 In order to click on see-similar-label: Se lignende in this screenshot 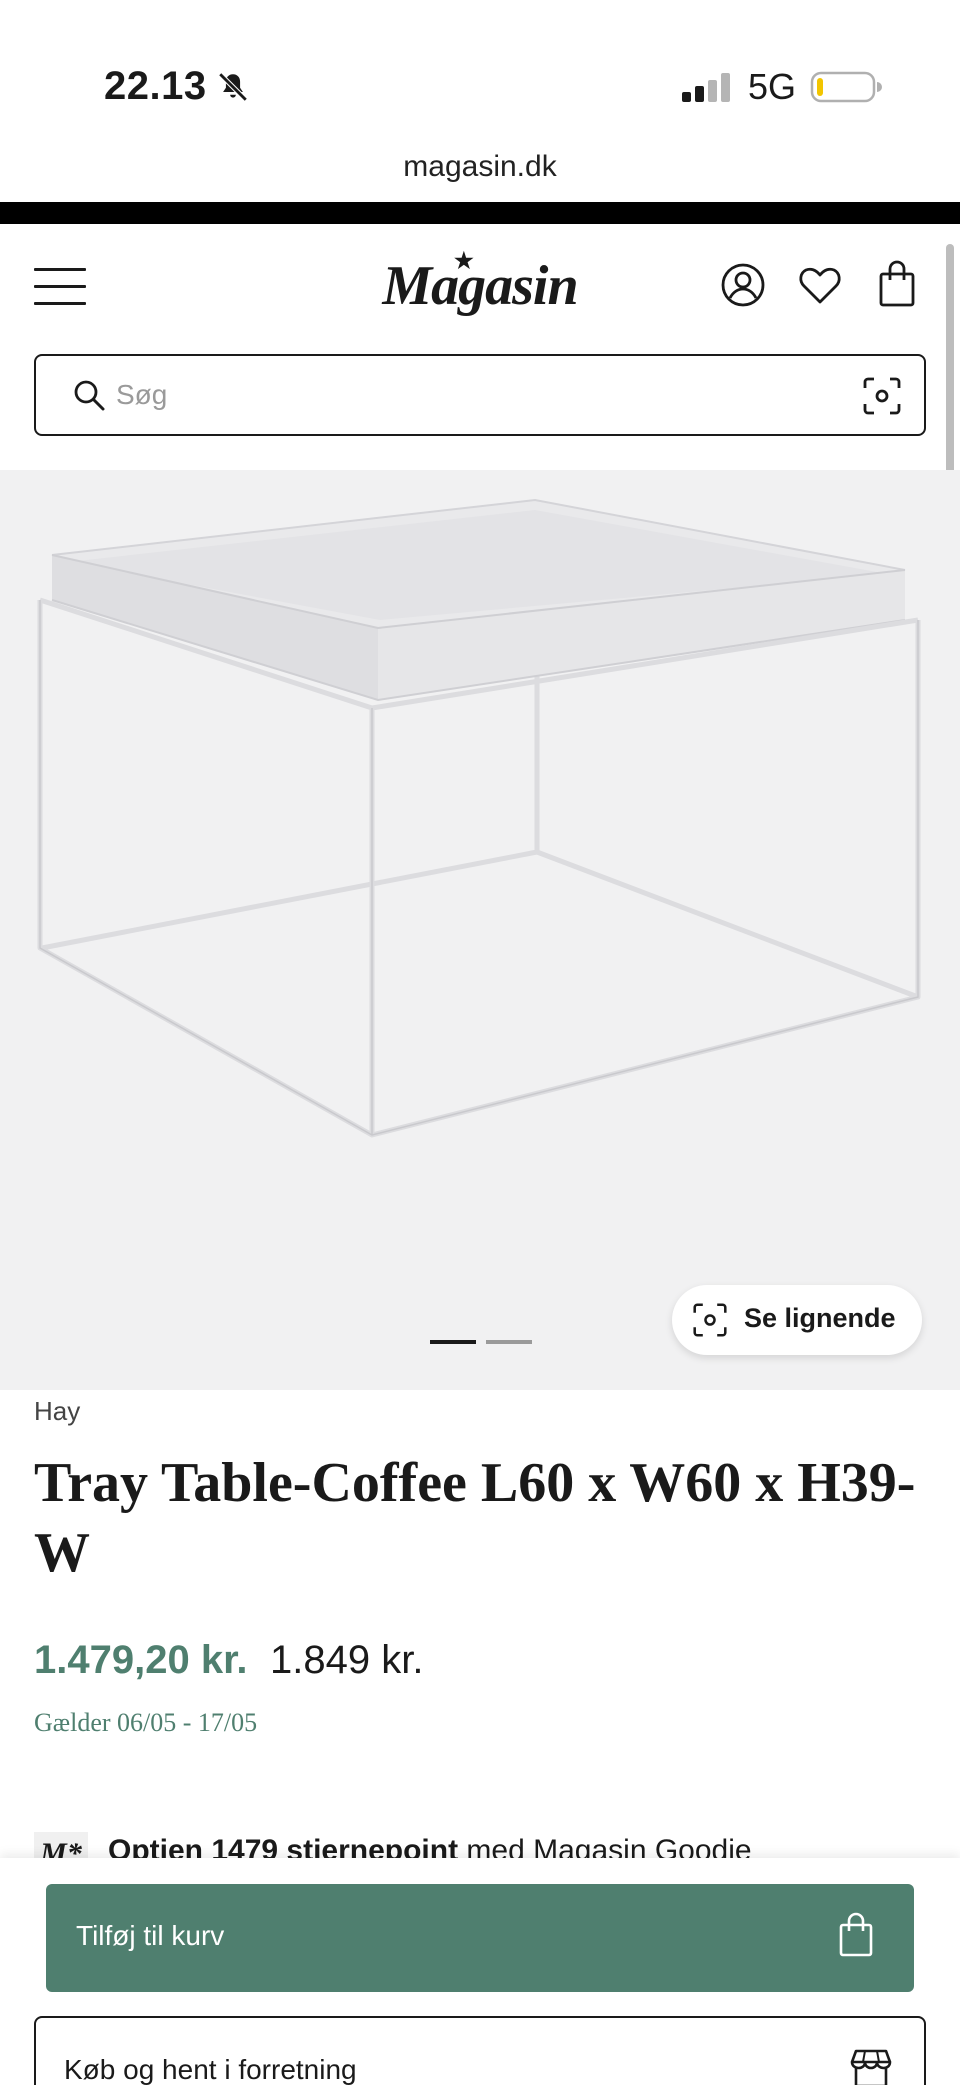, I will do `click(820, 1318)`.